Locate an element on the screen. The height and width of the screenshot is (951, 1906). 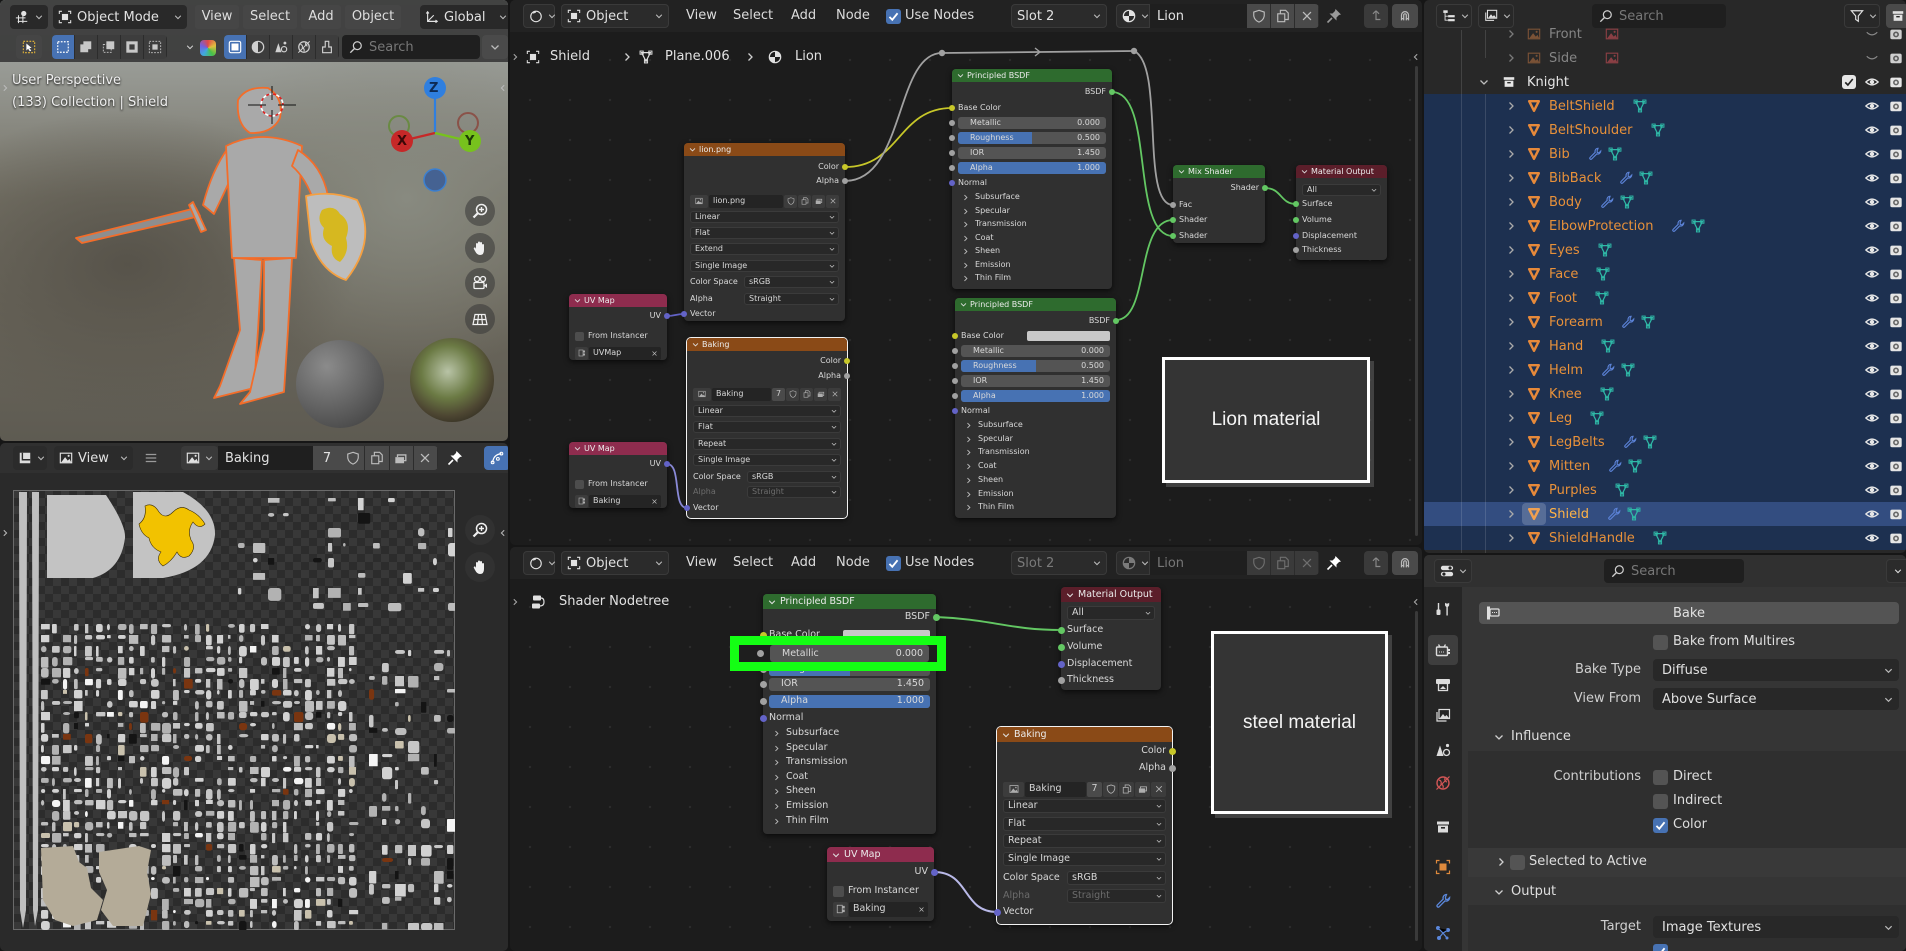
outliner-item: Hand is located at coordinates (1582, 346).